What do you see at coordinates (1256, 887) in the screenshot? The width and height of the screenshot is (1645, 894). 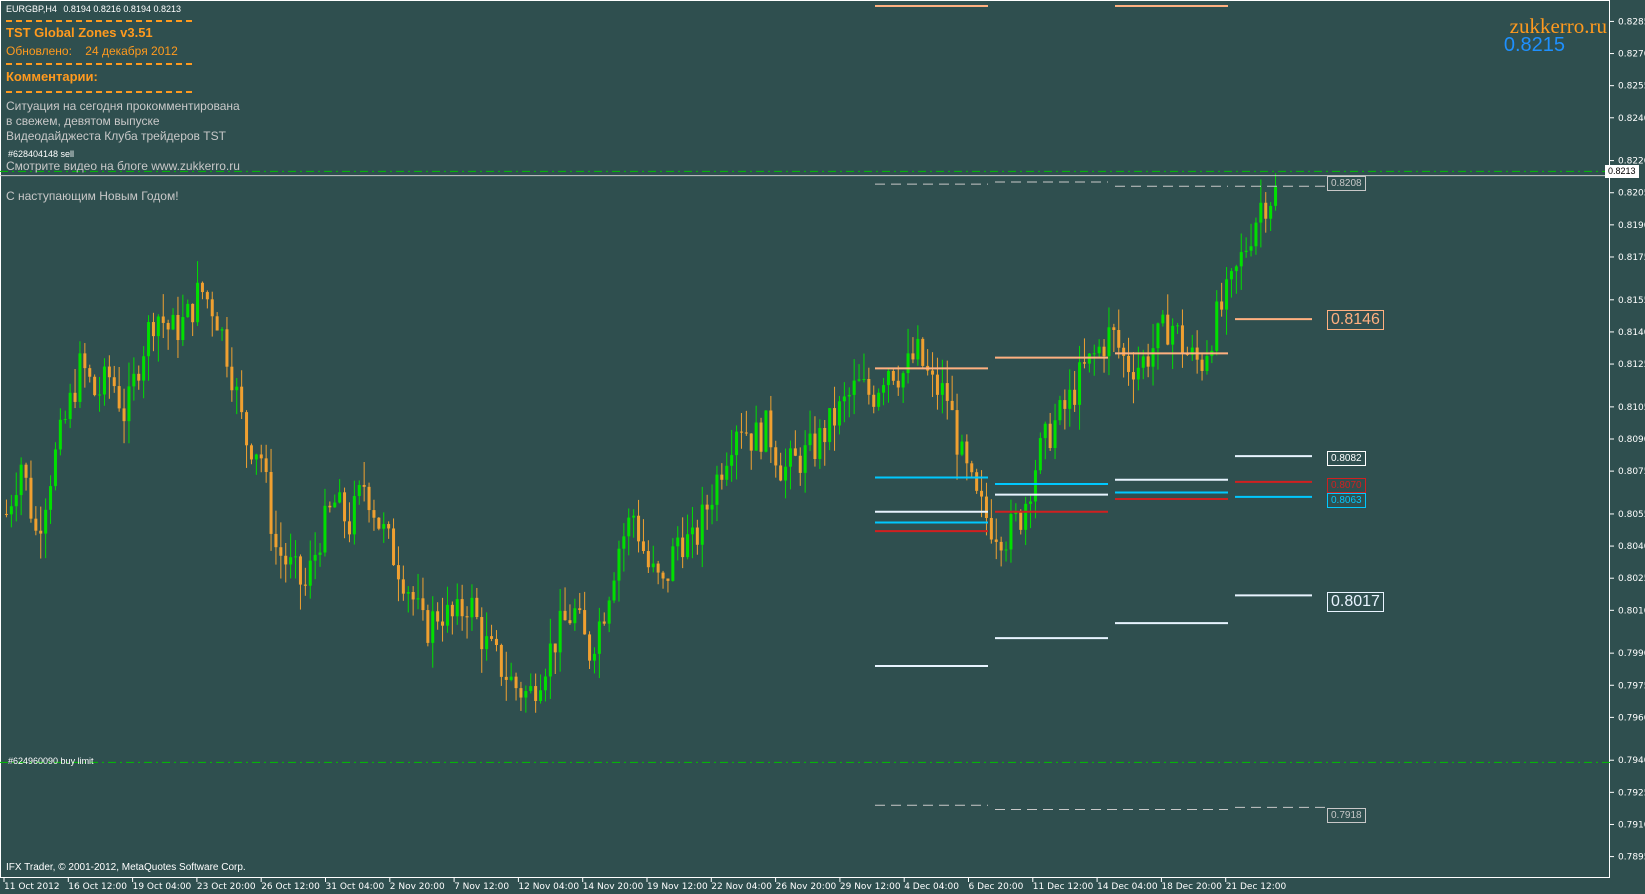 I see `time-axis-label: 21 Dec 12:00` at bounding box center [1256, 887].